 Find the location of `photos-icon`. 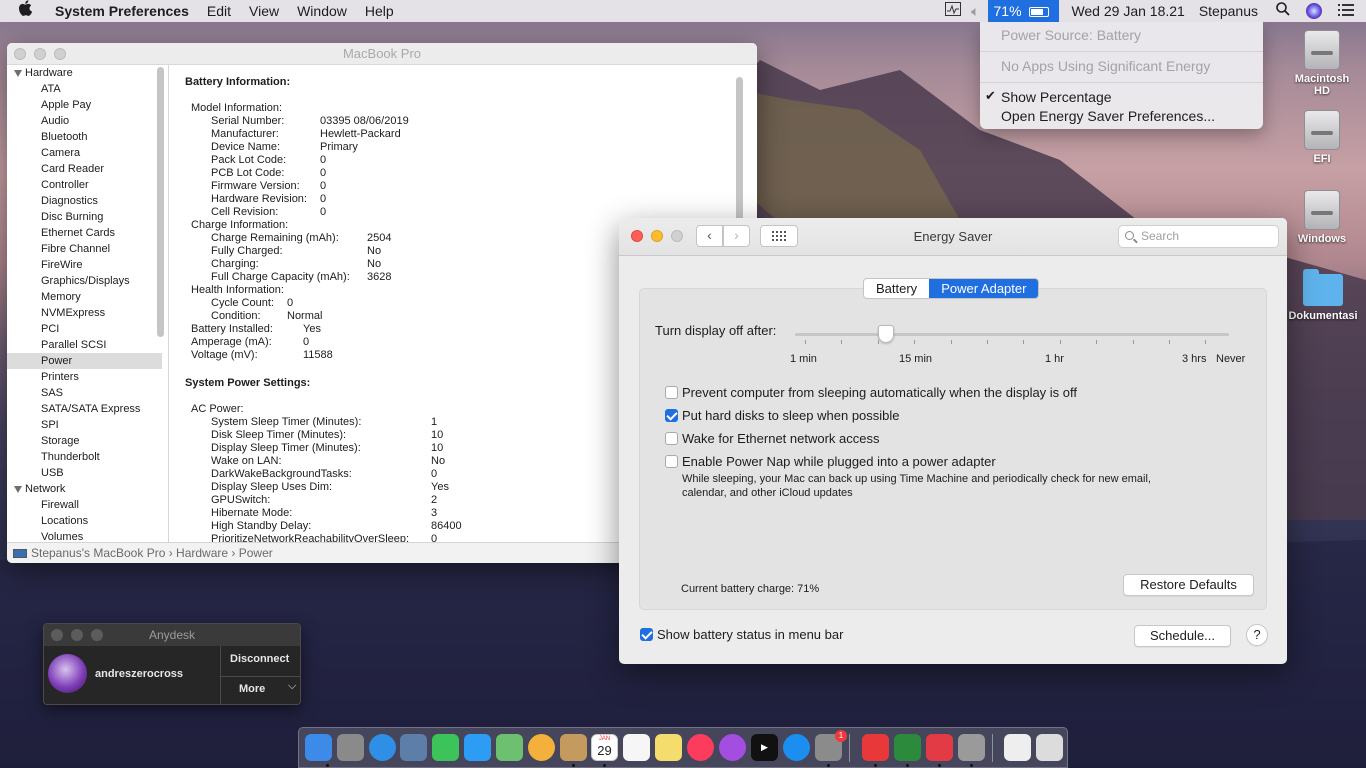

photos-icon is located at coordinates (541, 747).